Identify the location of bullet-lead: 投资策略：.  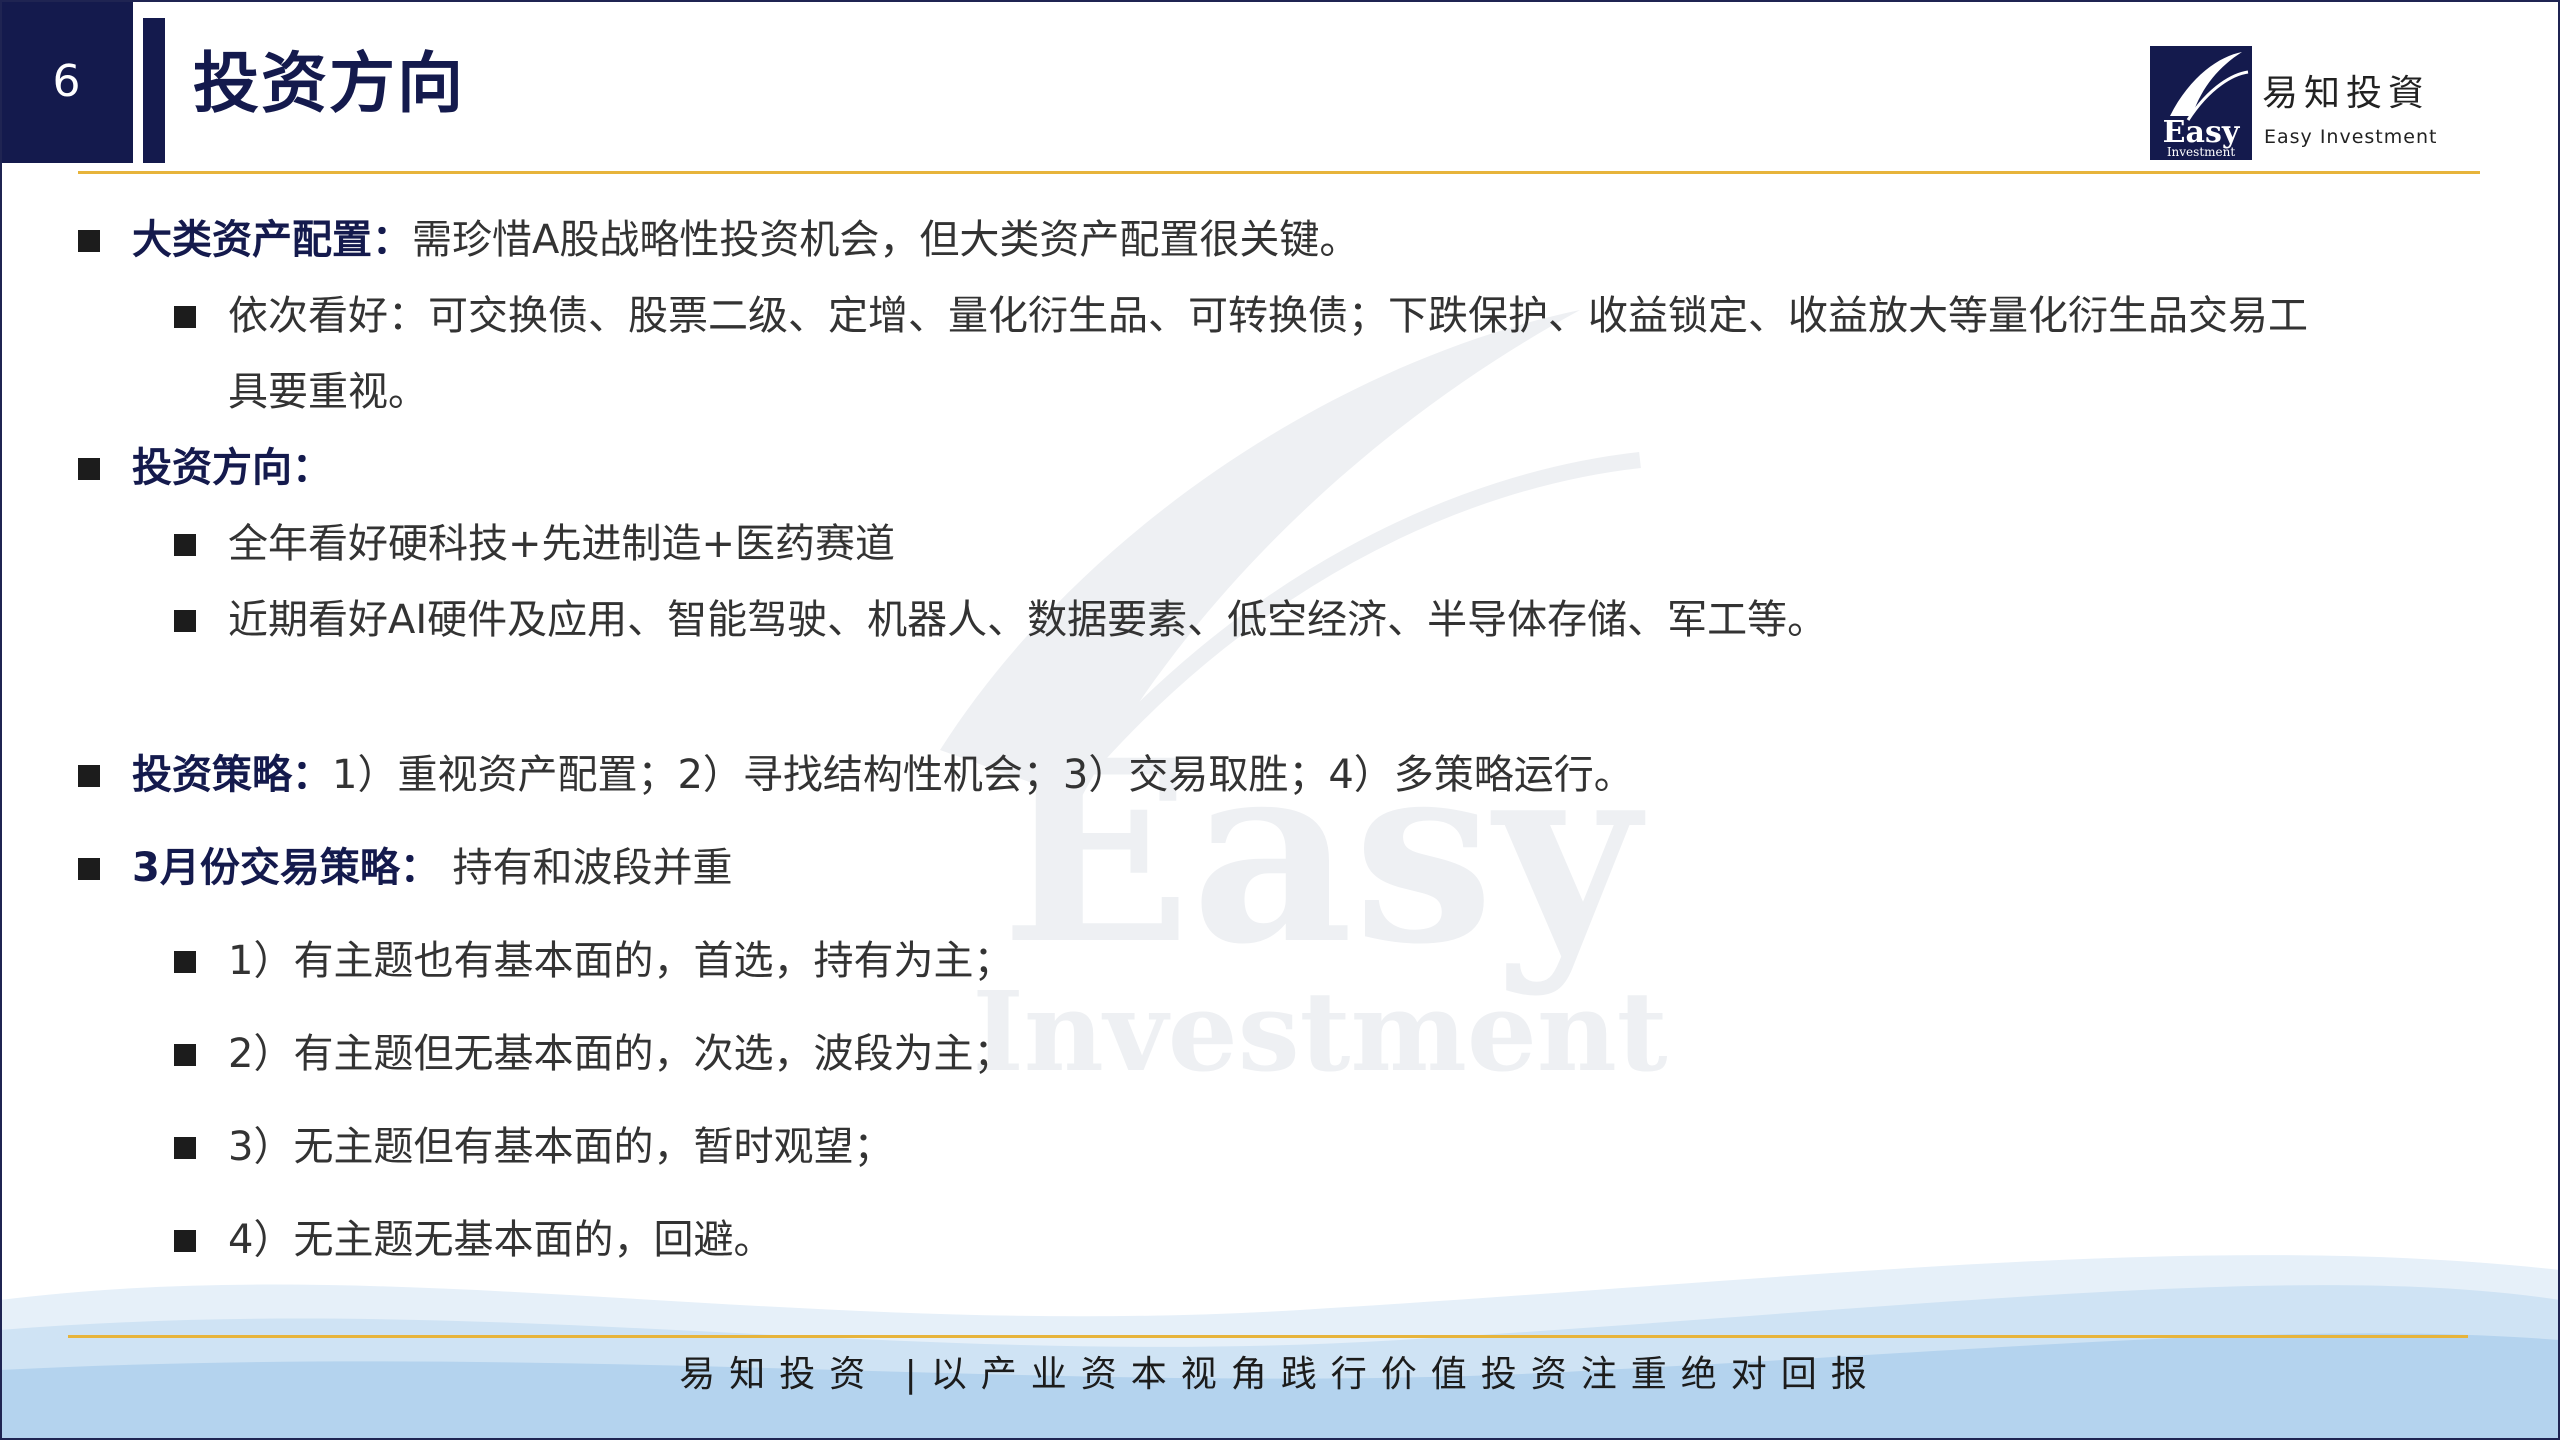
(232, 775).